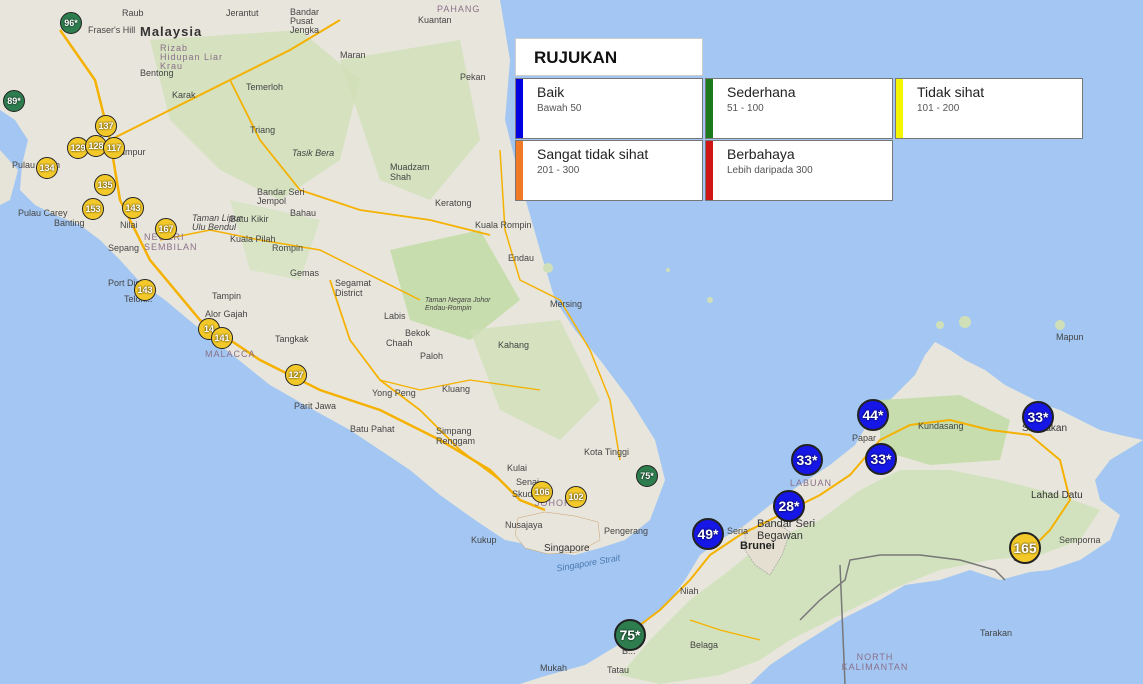 The image size is (1143, 684). Describe the element at coordinates (521, 258) in the screenshot. I see `place-endau: Endau` at that location.